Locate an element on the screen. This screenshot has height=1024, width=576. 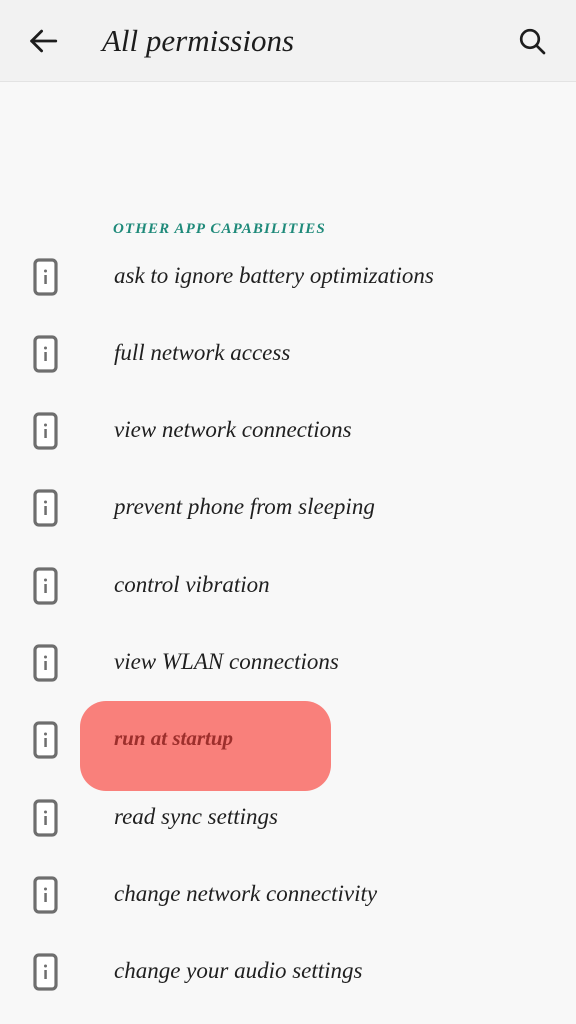
search-icon is located at coordinates (532, 41).